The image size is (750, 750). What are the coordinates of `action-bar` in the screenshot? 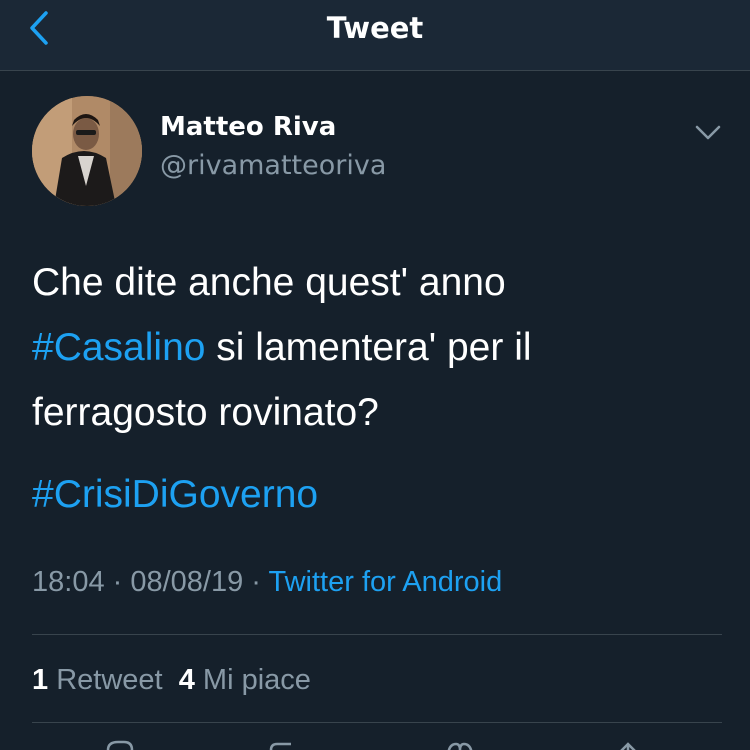 It's located at (375, 744).